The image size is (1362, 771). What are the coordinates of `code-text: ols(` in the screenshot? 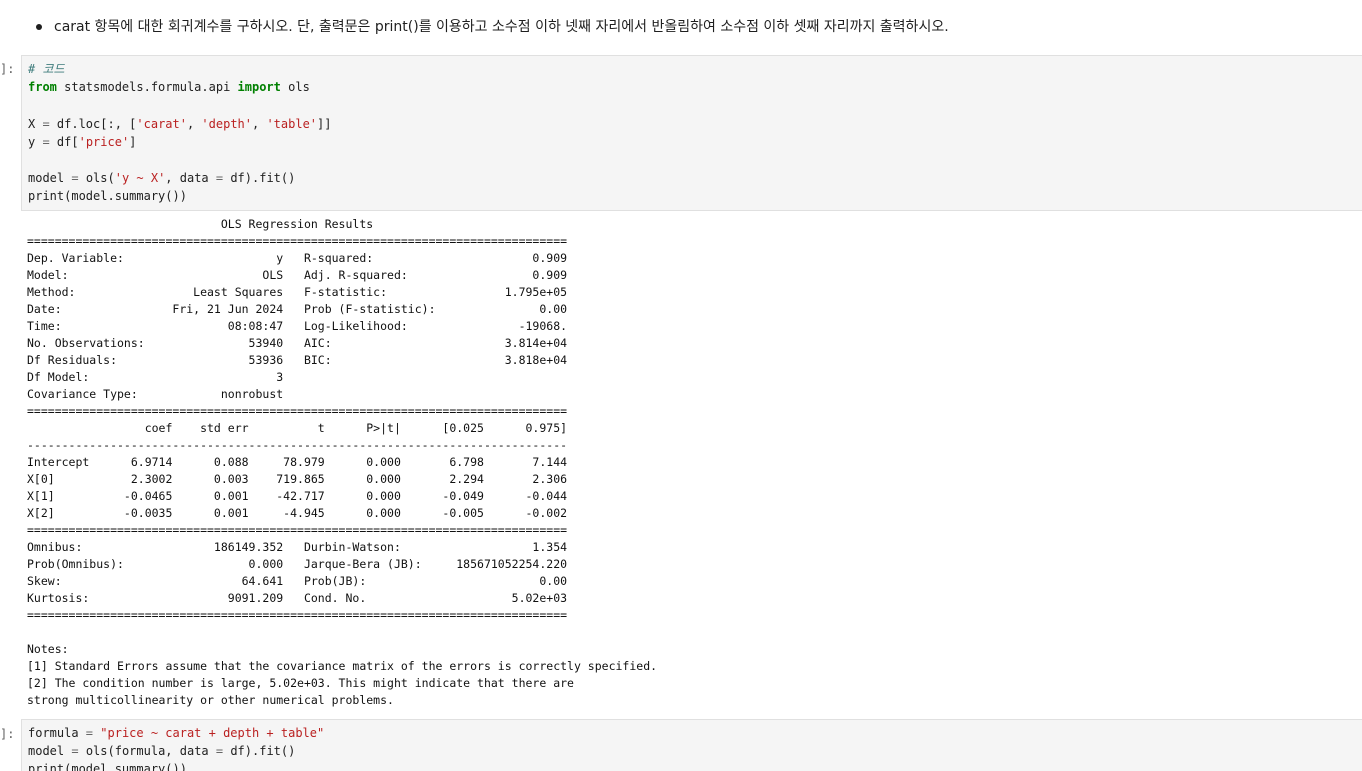 It's located at (96, 178).